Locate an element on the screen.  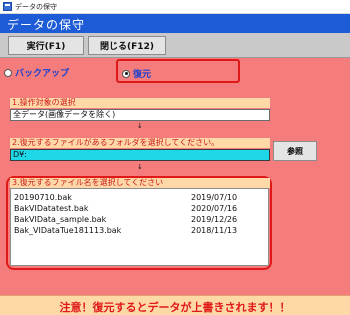
target-select: 全データ(画像データを除く) is located at coordinates (140, 115).